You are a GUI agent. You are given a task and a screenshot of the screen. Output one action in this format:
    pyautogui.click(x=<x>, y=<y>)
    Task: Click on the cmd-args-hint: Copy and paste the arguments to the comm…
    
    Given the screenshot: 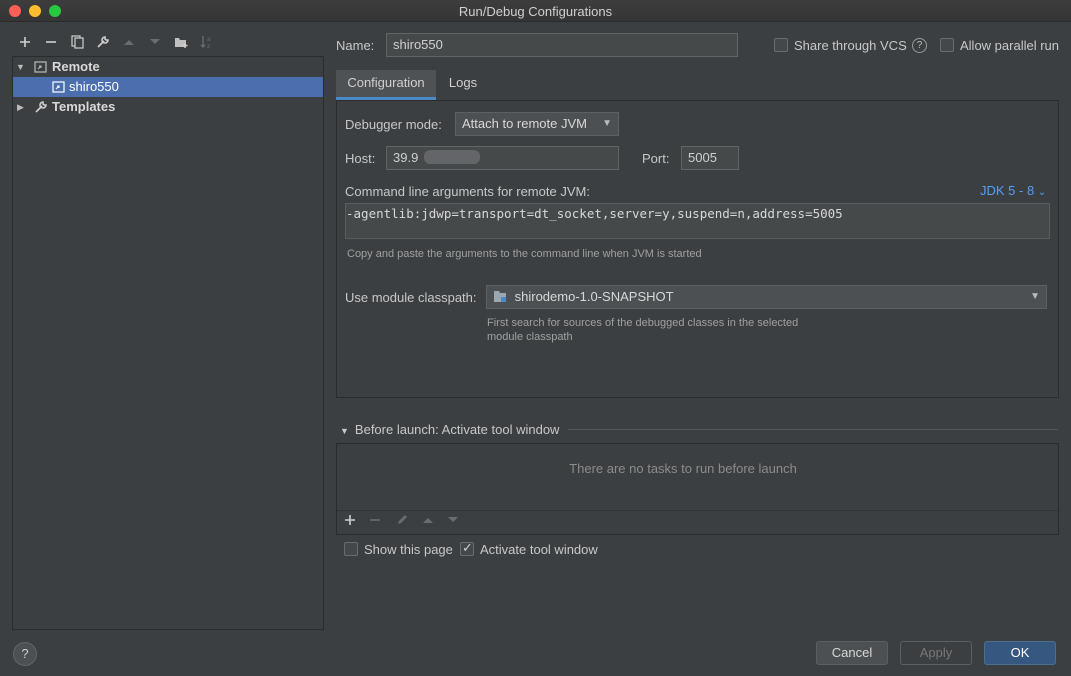 What is the action you would take?
    pyautogui.click(x=524, y=254)
    